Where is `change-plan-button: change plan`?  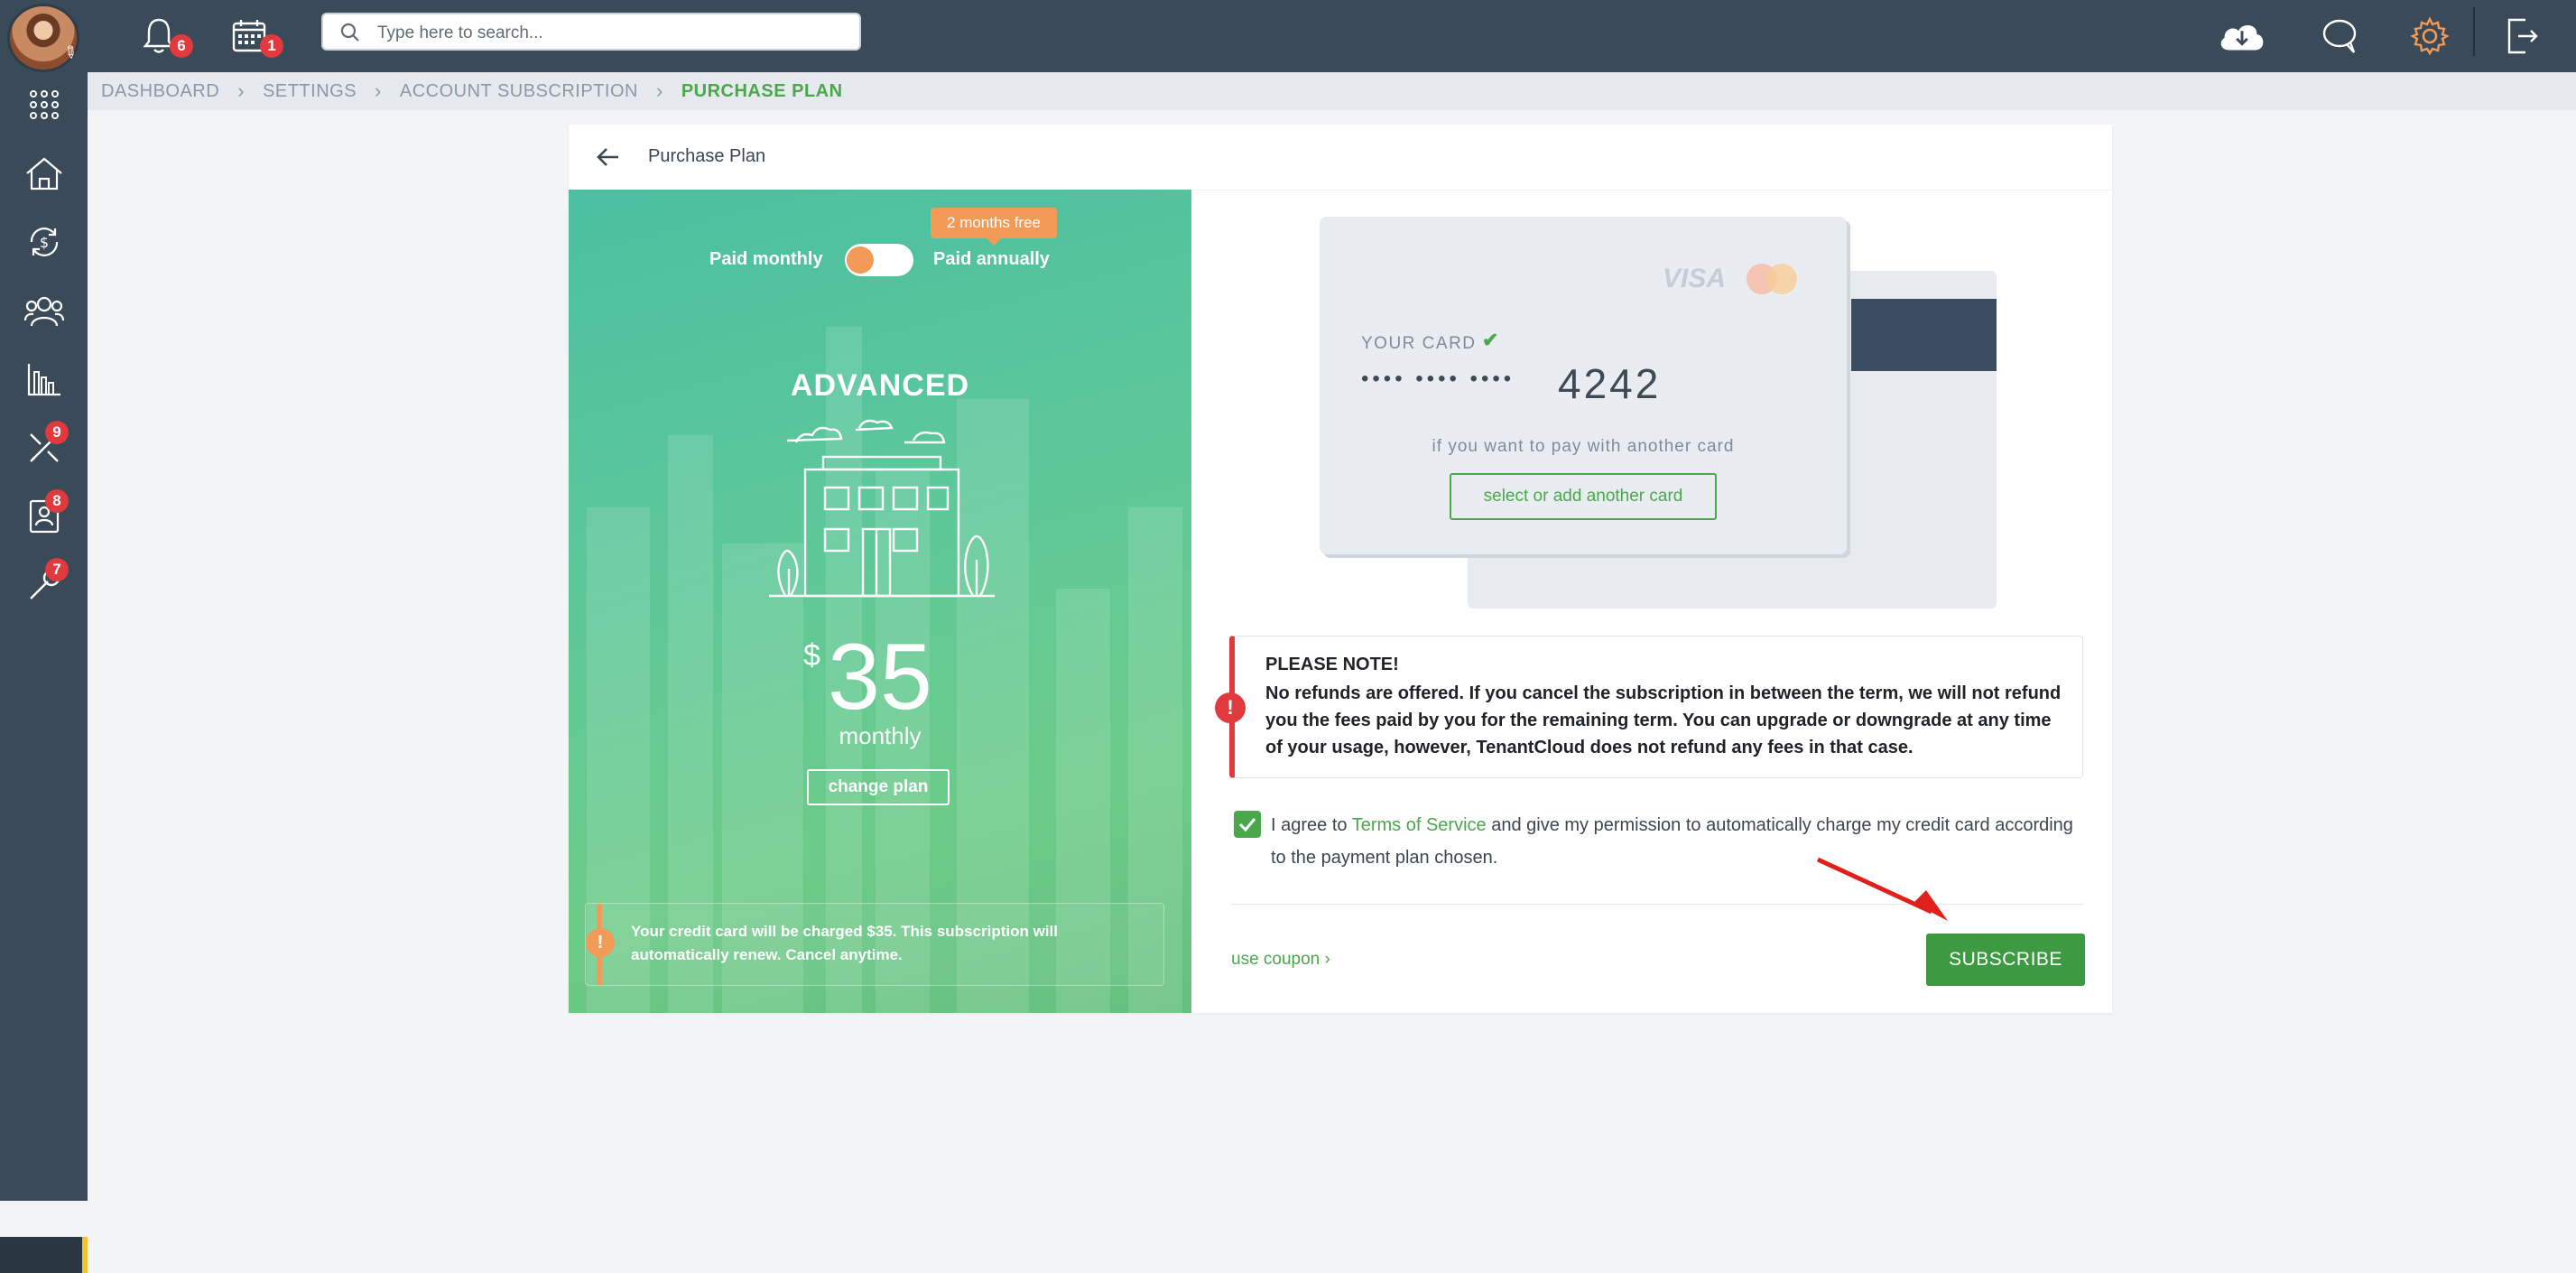
change-plan-button: change plan is located at coordinates (878, 787).